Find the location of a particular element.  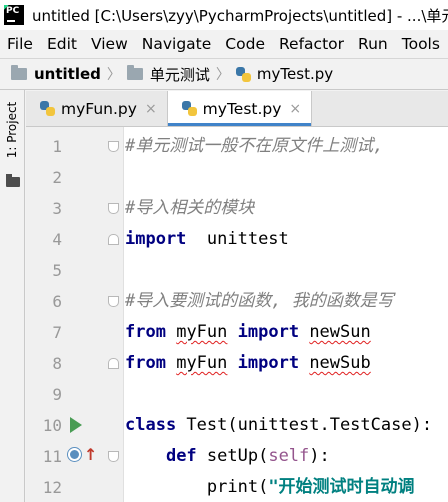

code-comment: #导入要测试的函数, 我的函数是写 is located at coordinates (259, 301).